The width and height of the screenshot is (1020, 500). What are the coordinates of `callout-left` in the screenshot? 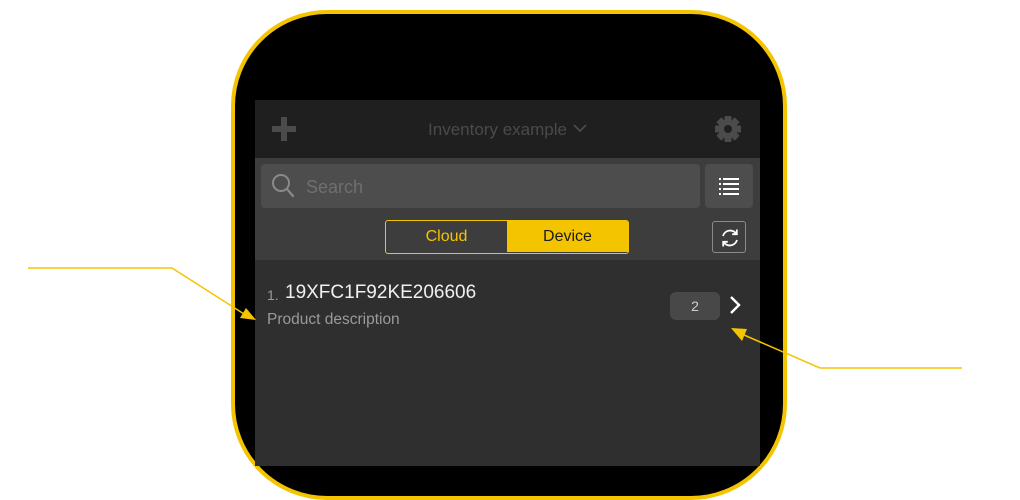 It's located at (142, 293).